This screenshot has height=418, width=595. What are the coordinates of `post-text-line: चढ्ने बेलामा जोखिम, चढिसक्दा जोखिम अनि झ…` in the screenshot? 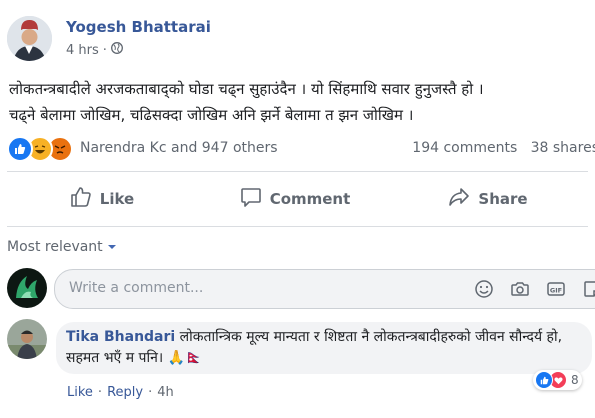 It's located at (211, 115).